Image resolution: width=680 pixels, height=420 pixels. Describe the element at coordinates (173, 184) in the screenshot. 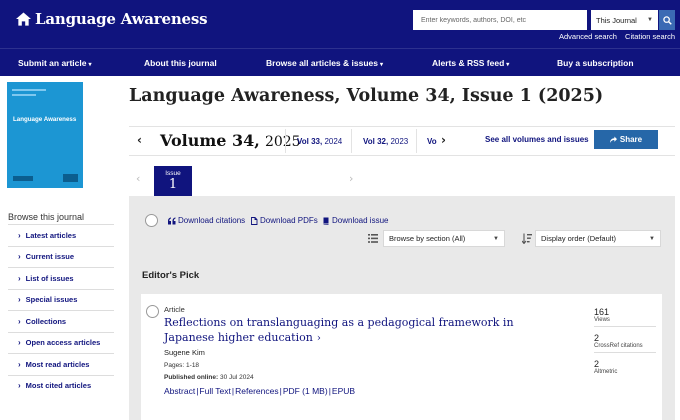

I see `issue-tab-number: 1` at that location.